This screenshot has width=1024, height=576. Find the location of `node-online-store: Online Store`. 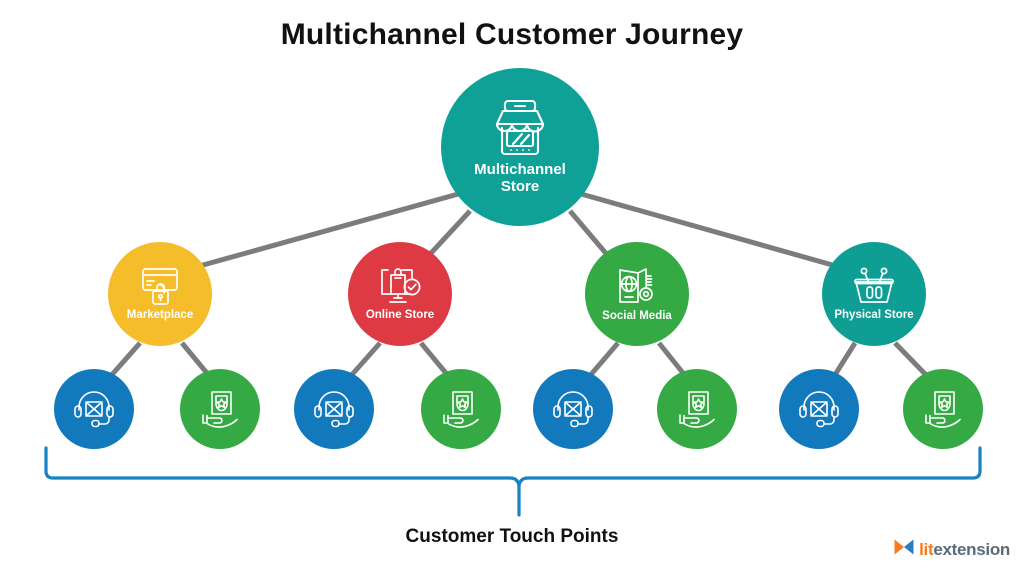

node-online-store: Online Store is located at coordinates (400, 294).